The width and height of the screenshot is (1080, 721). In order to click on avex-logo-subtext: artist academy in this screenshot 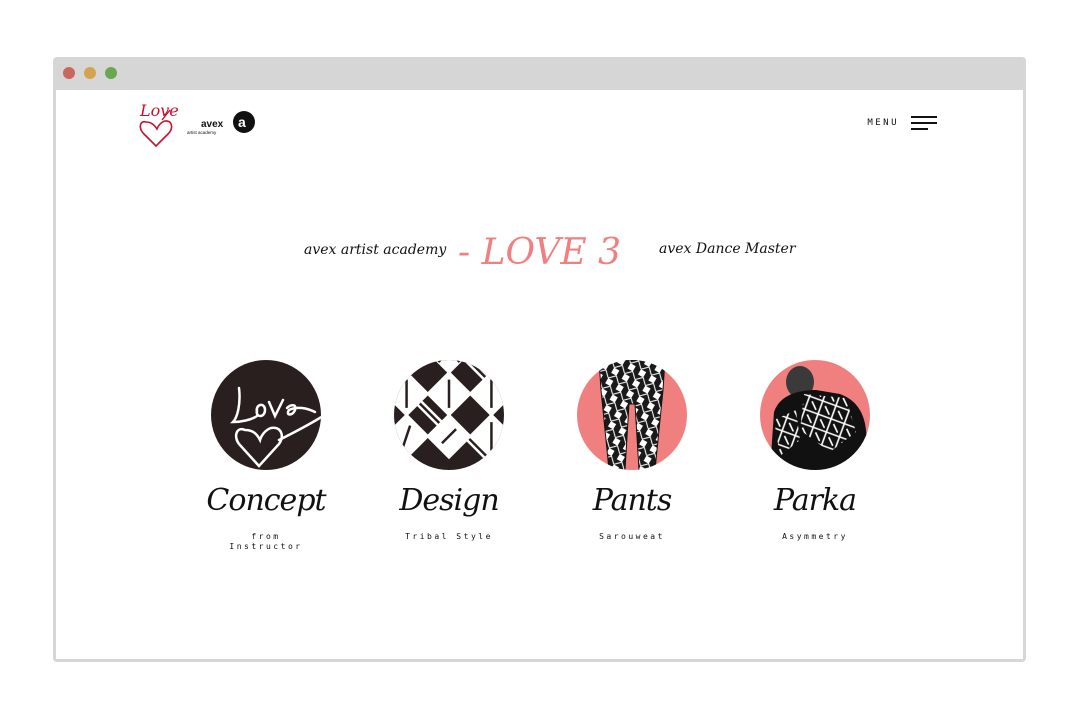, I will do `click(202, 132)`.